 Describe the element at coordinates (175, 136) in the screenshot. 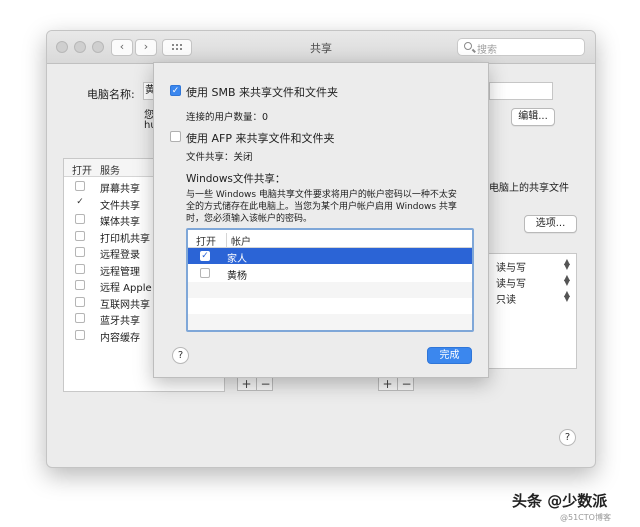

I see `afp-checkbox` at that location.